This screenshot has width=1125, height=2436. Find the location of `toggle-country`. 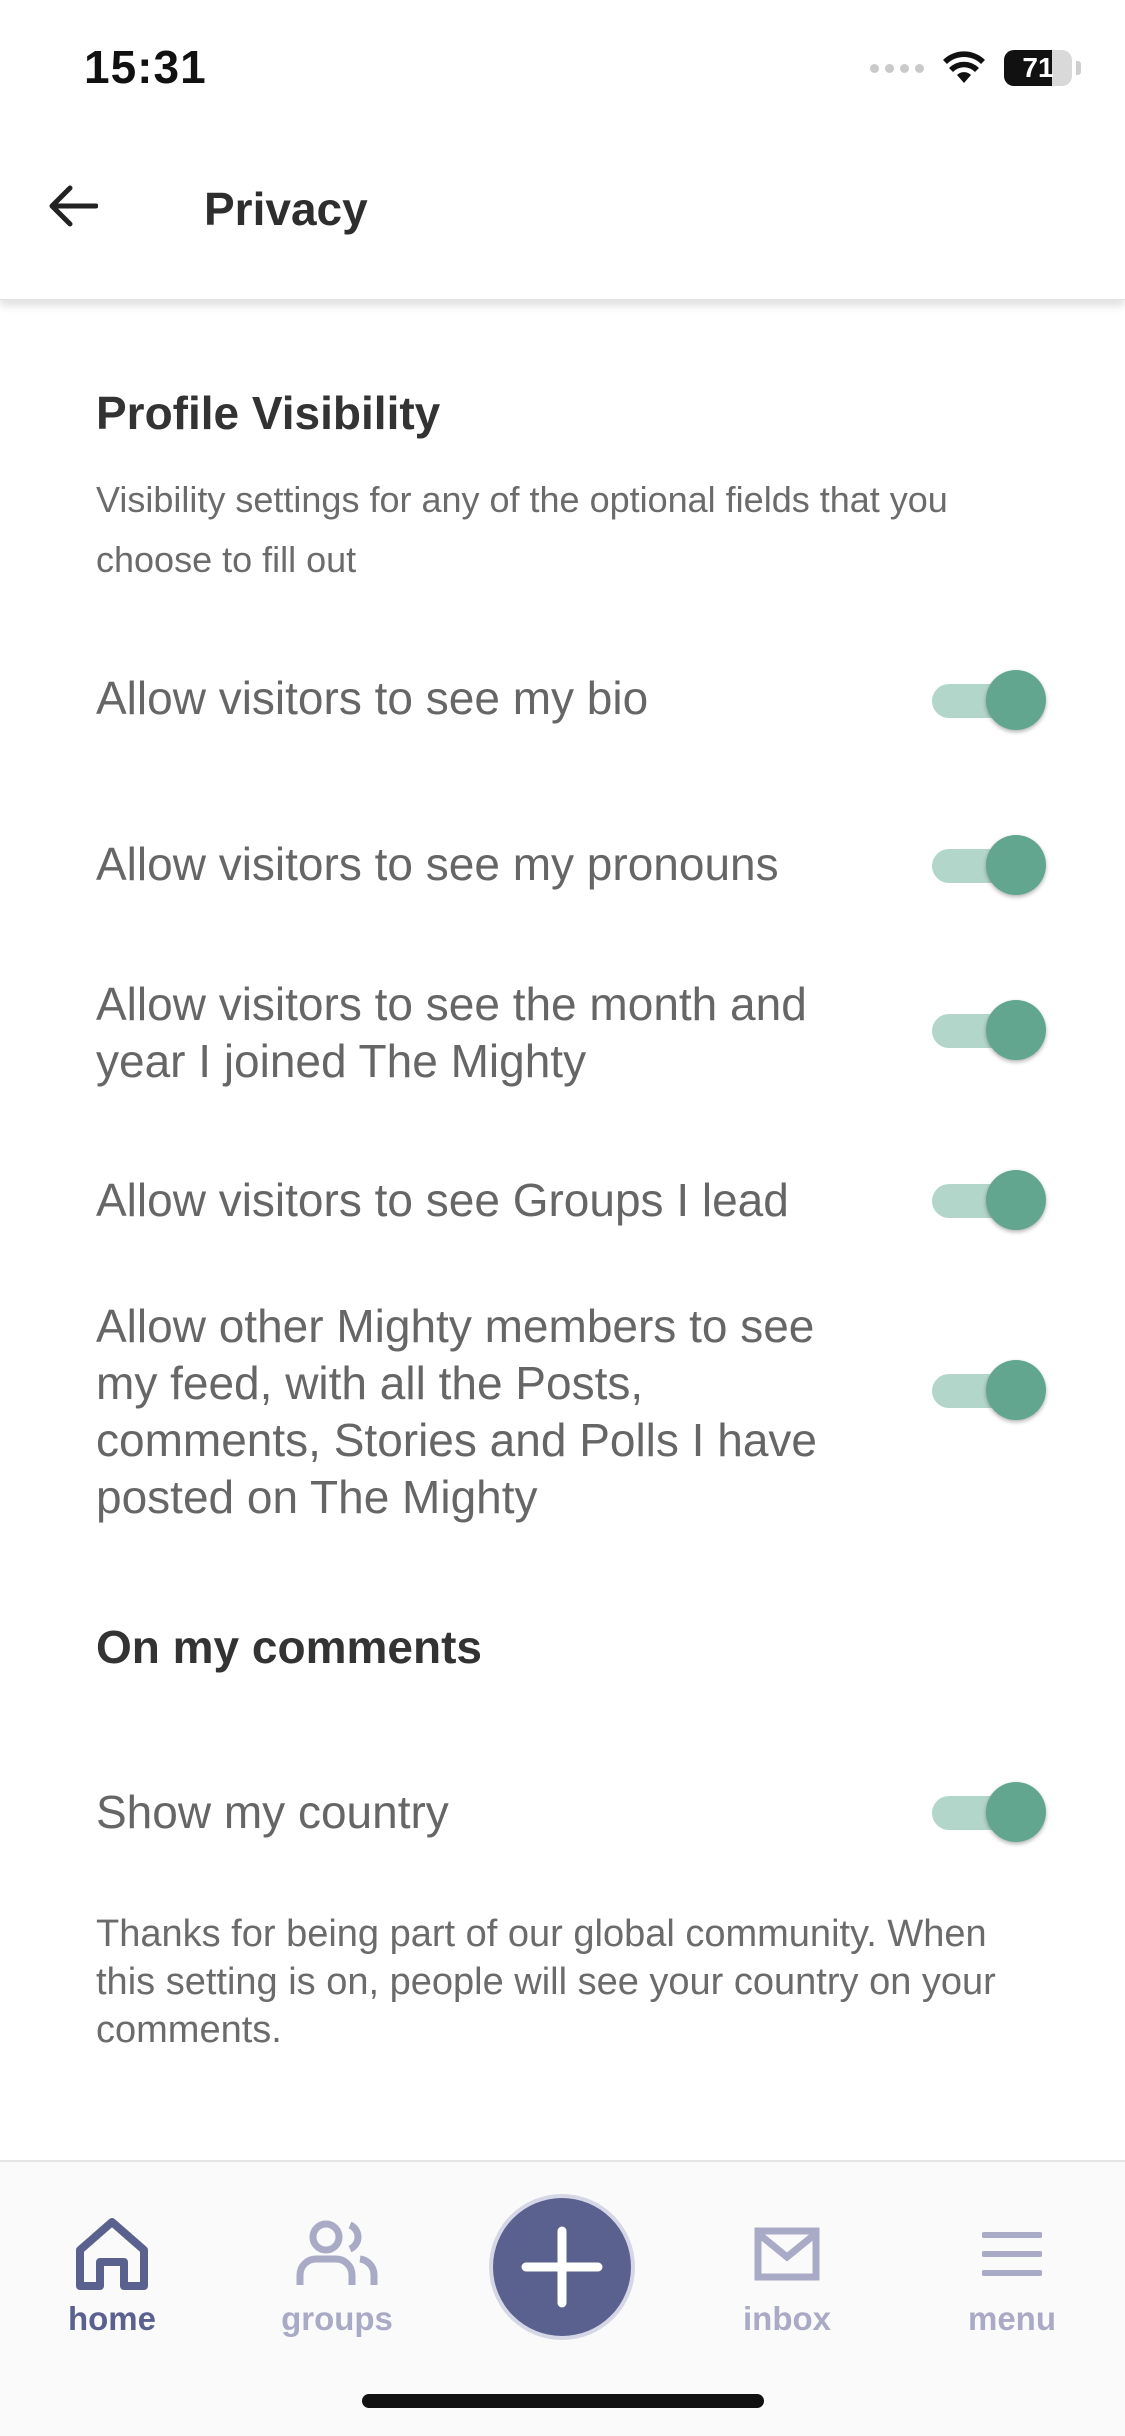

toggle-country is located at coordinates (987, 1812).